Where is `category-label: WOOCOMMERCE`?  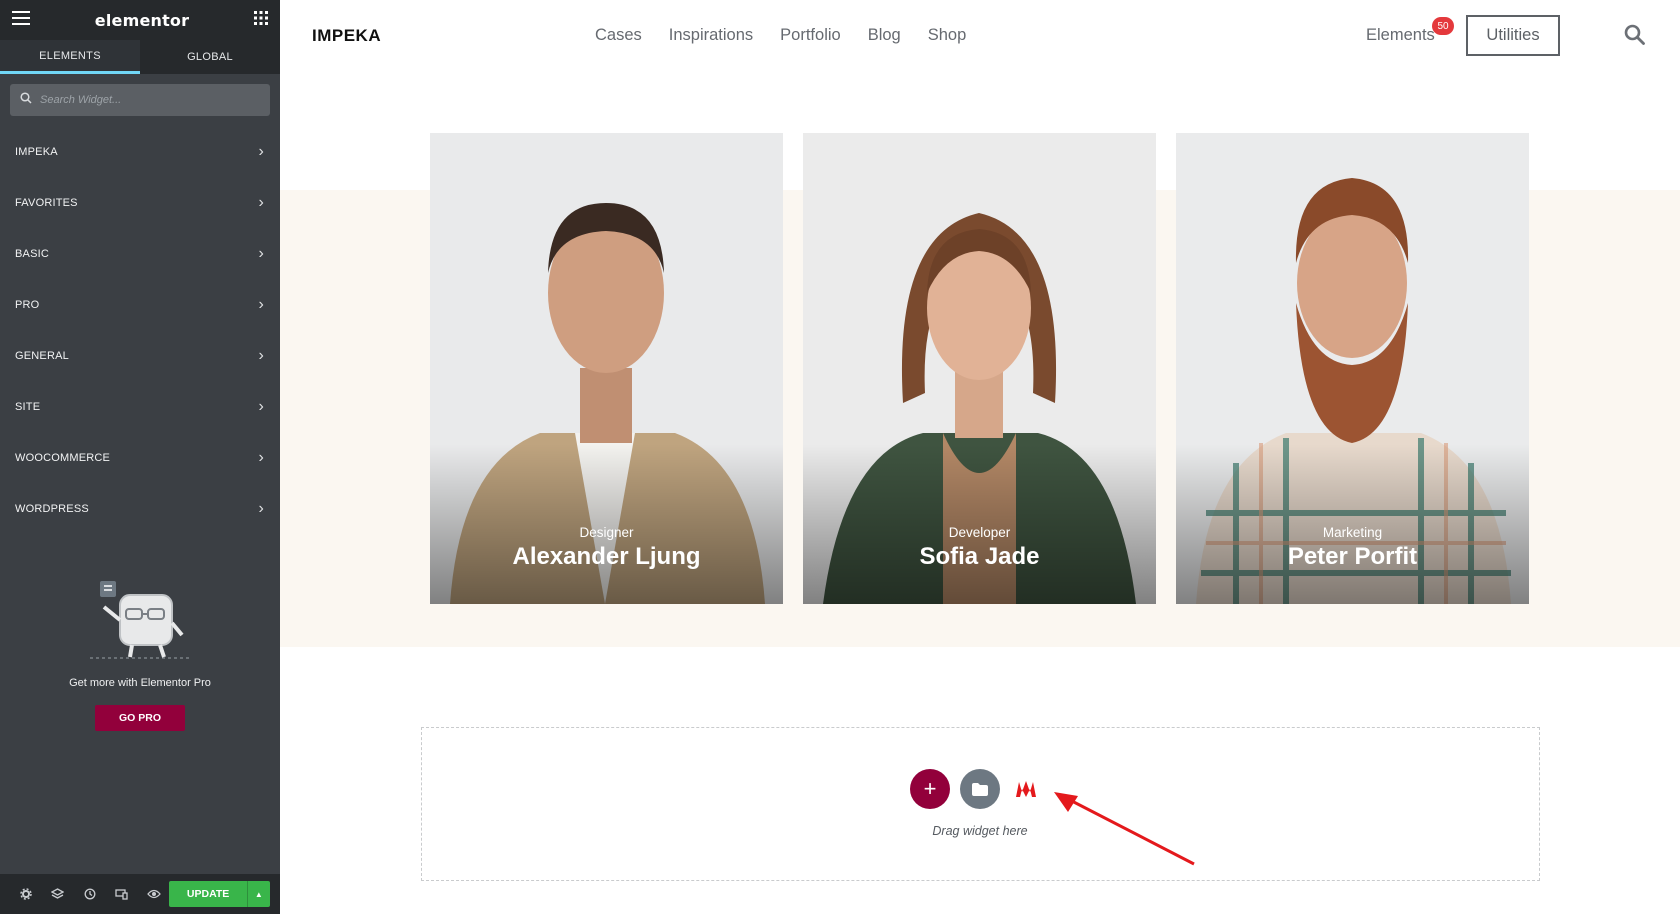
category-label: WOOCOMMERCE is located at coordinates (63, 457).